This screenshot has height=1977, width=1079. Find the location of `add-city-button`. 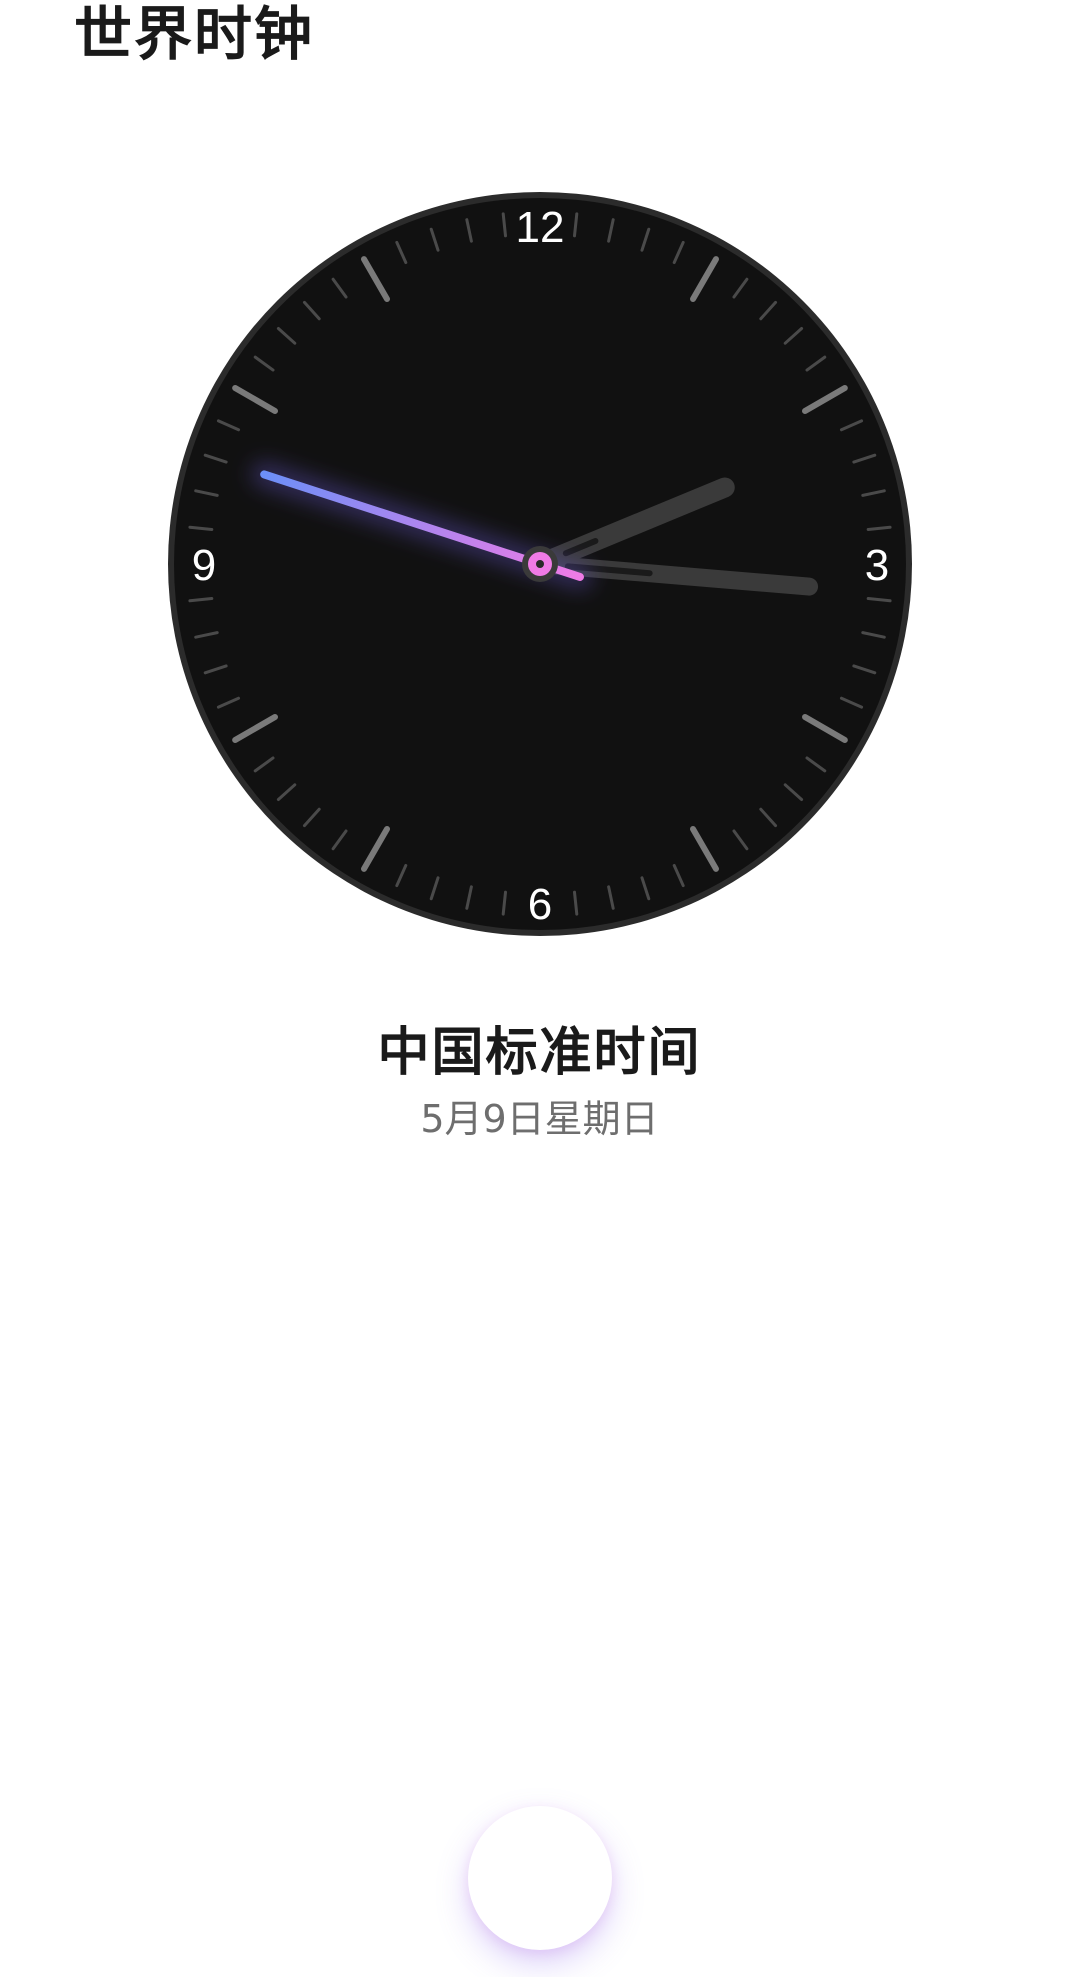

add-city-button is located at coordinates (540, 1878).